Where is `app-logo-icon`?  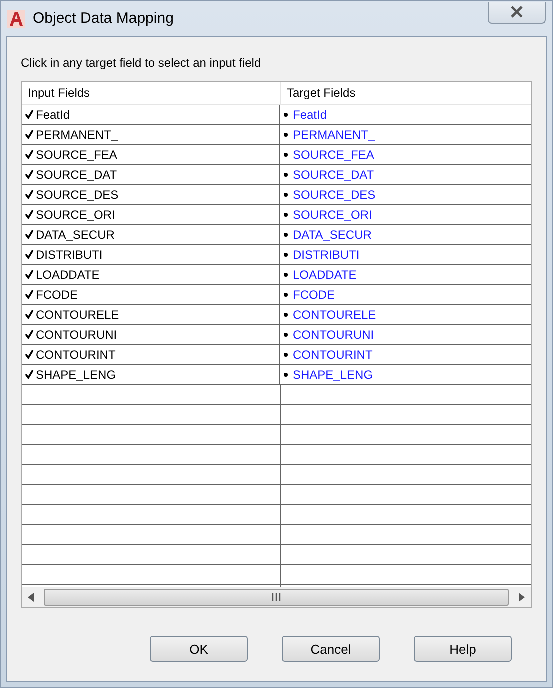
app-logo-icon is located at coordinates (16, 19).